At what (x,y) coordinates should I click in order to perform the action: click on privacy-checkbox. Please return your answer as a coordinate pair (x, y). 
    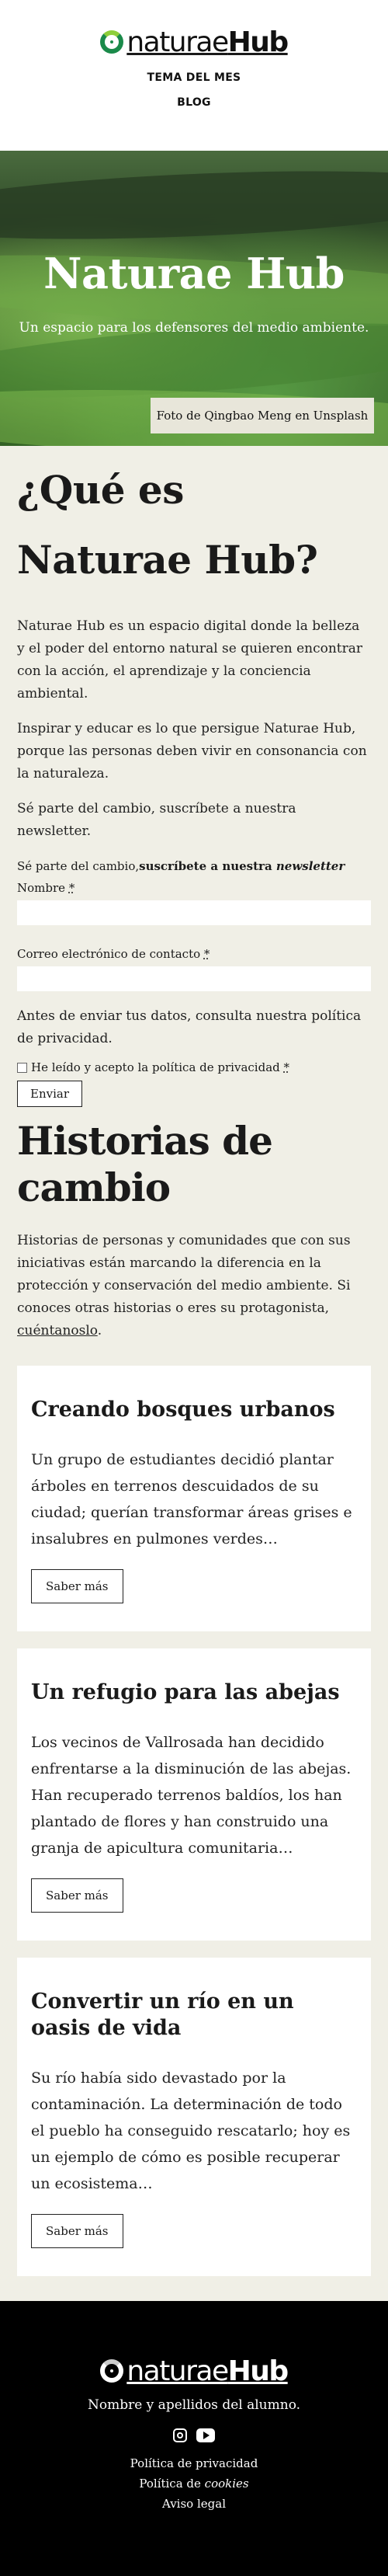
    Looking at the image, I should click on (22, 1067).